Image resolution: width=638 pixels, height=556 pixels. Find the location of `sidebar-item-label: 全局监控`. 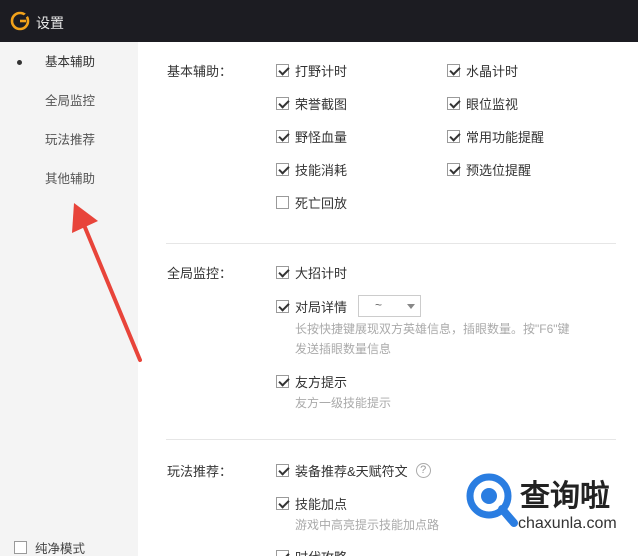

sidebar-item-label: 全局监控 is located at coordinates (70, 101).